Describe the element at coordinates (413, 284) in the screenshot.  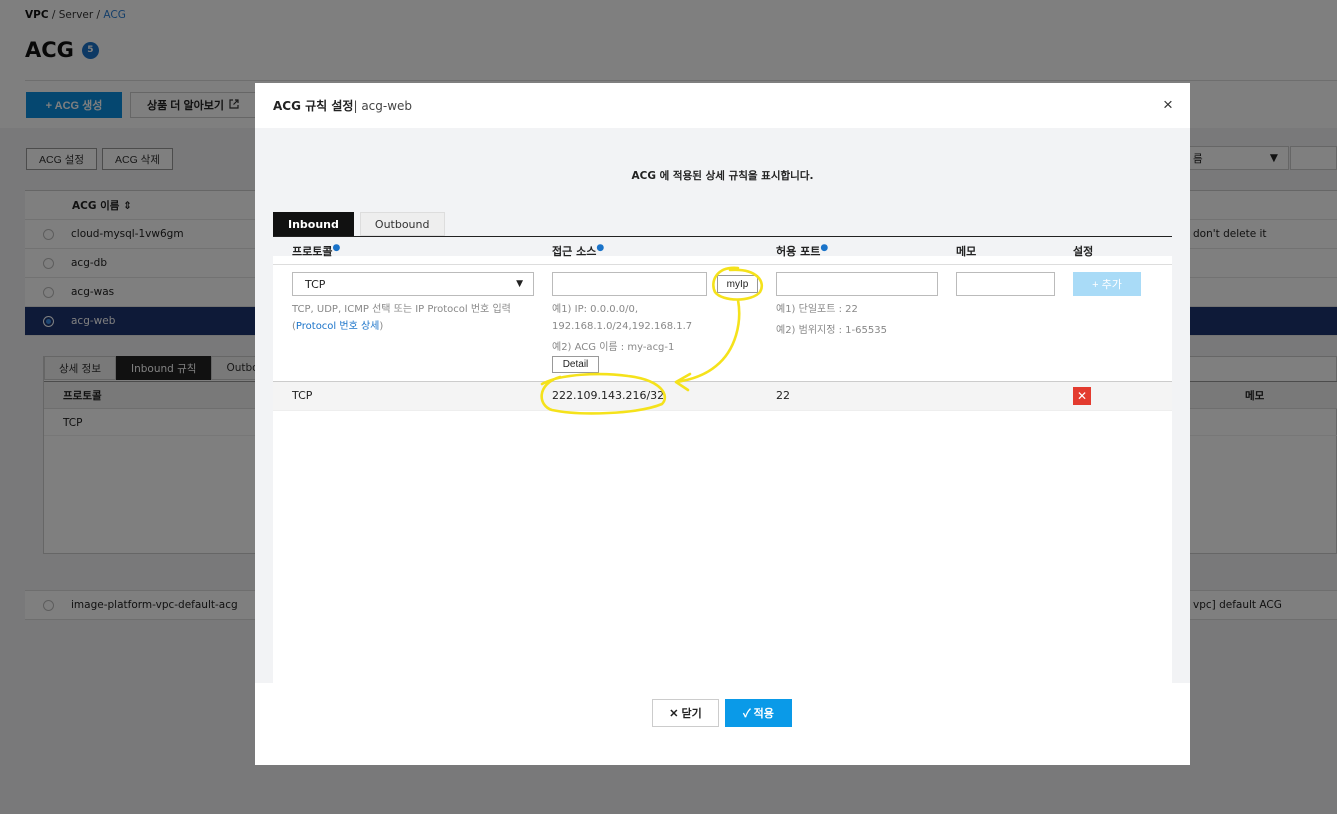
I see `protocol-select: TCP ▼` at that location.